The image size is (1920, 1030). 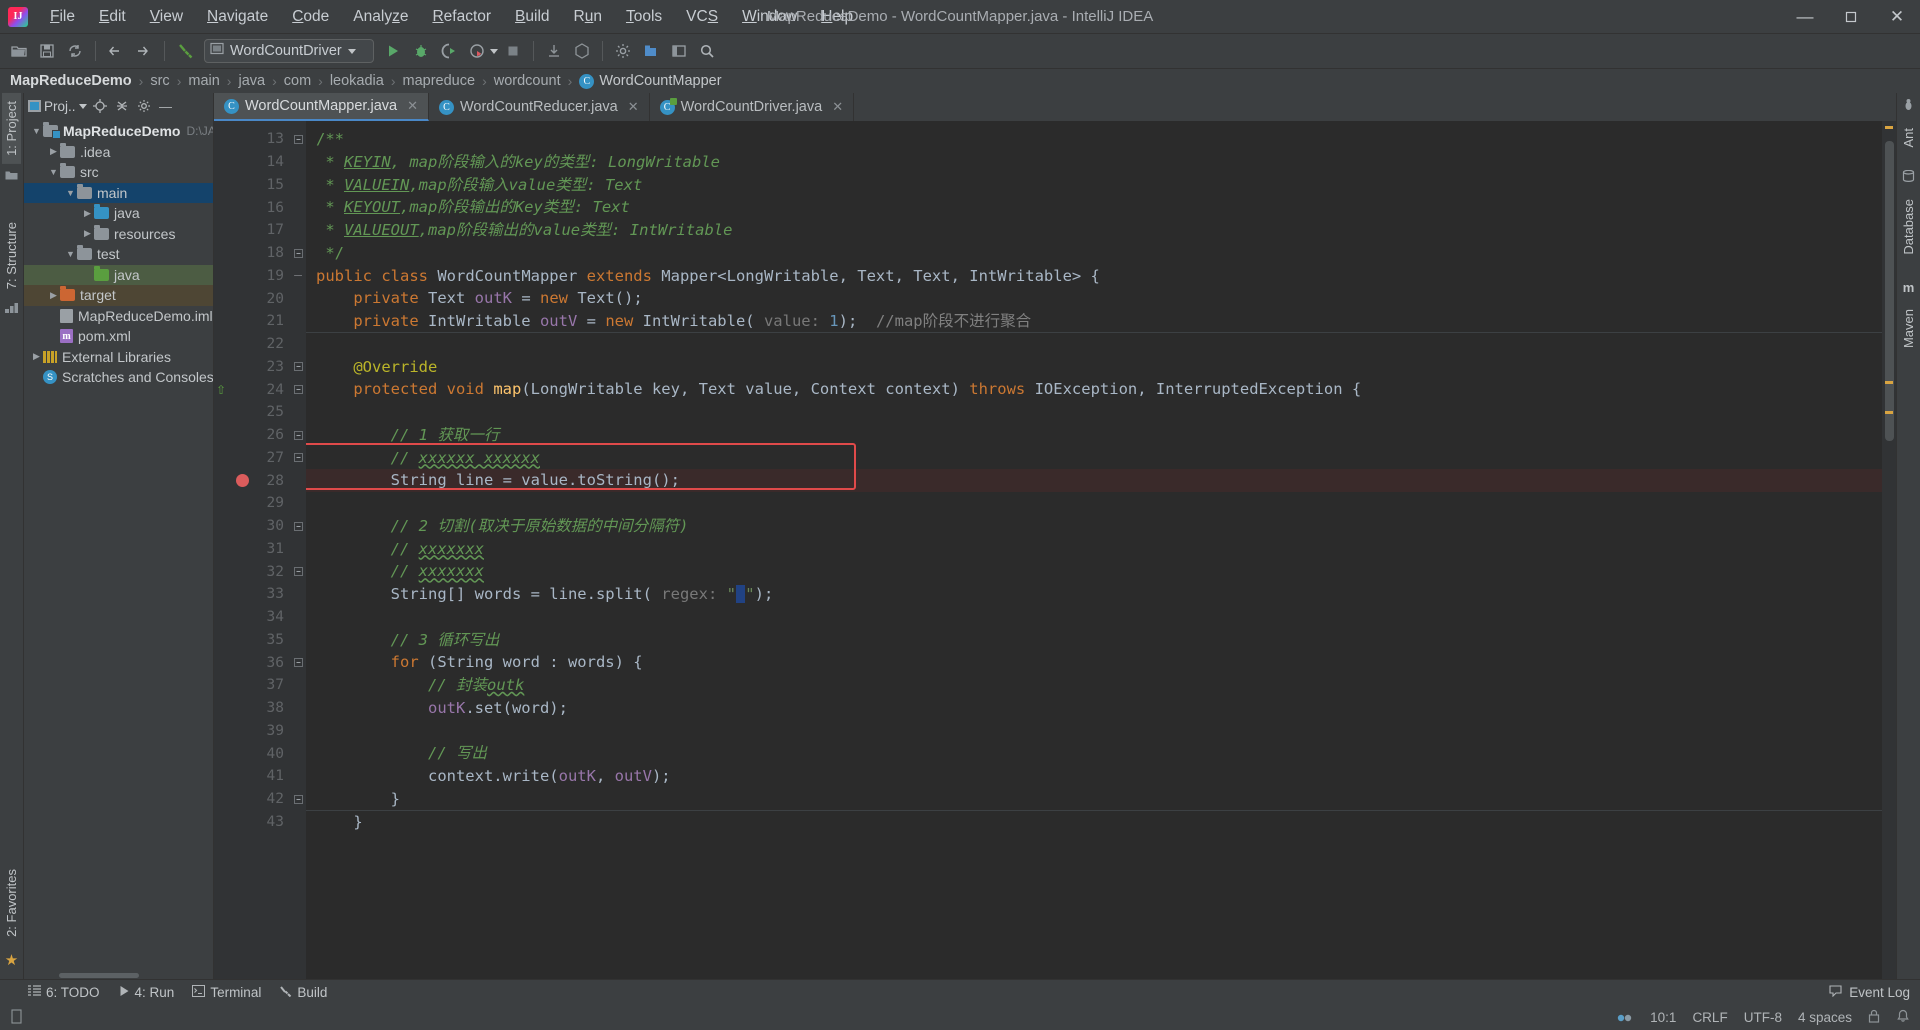 What do you see at coordinates (1879, 992) in the screenshot?
I see `event-log-label: Event Log` at bounding box center [1879, 992].